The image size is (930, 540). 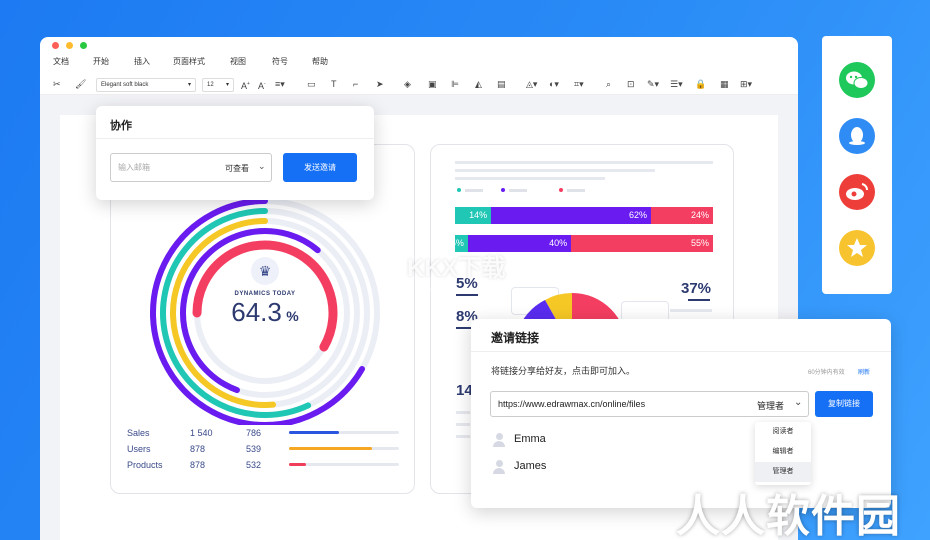 I want to click on layers-icon: ◈, so click(x=407, y=84).